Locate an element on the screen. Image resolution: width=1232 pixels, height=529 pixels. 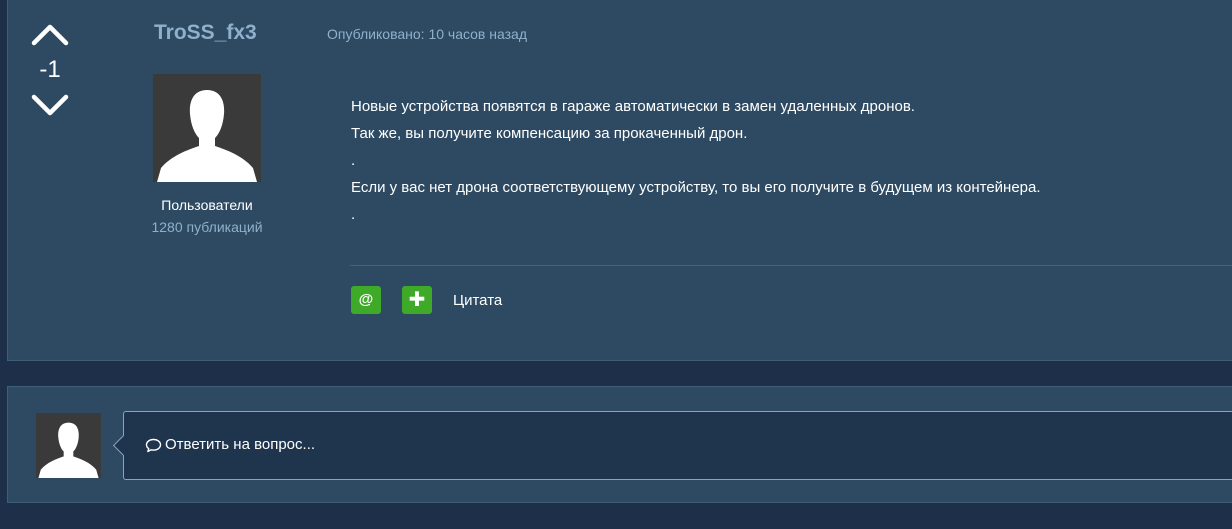
reply-box-pointer is located at coordinates (123, 445).